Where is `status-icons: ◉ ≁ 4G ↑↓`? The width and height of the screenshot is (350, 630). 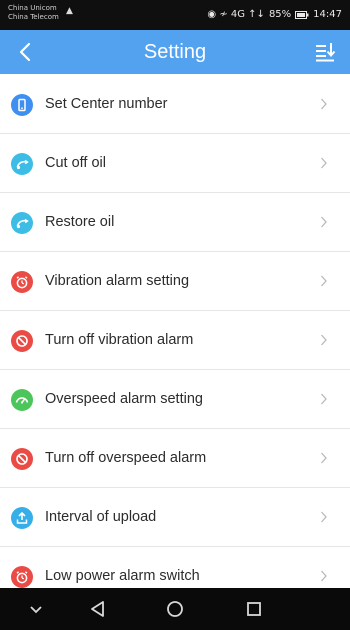
status-icons: ◉ ≁ 4G ↑↓ is located at coordinates (236, 14).